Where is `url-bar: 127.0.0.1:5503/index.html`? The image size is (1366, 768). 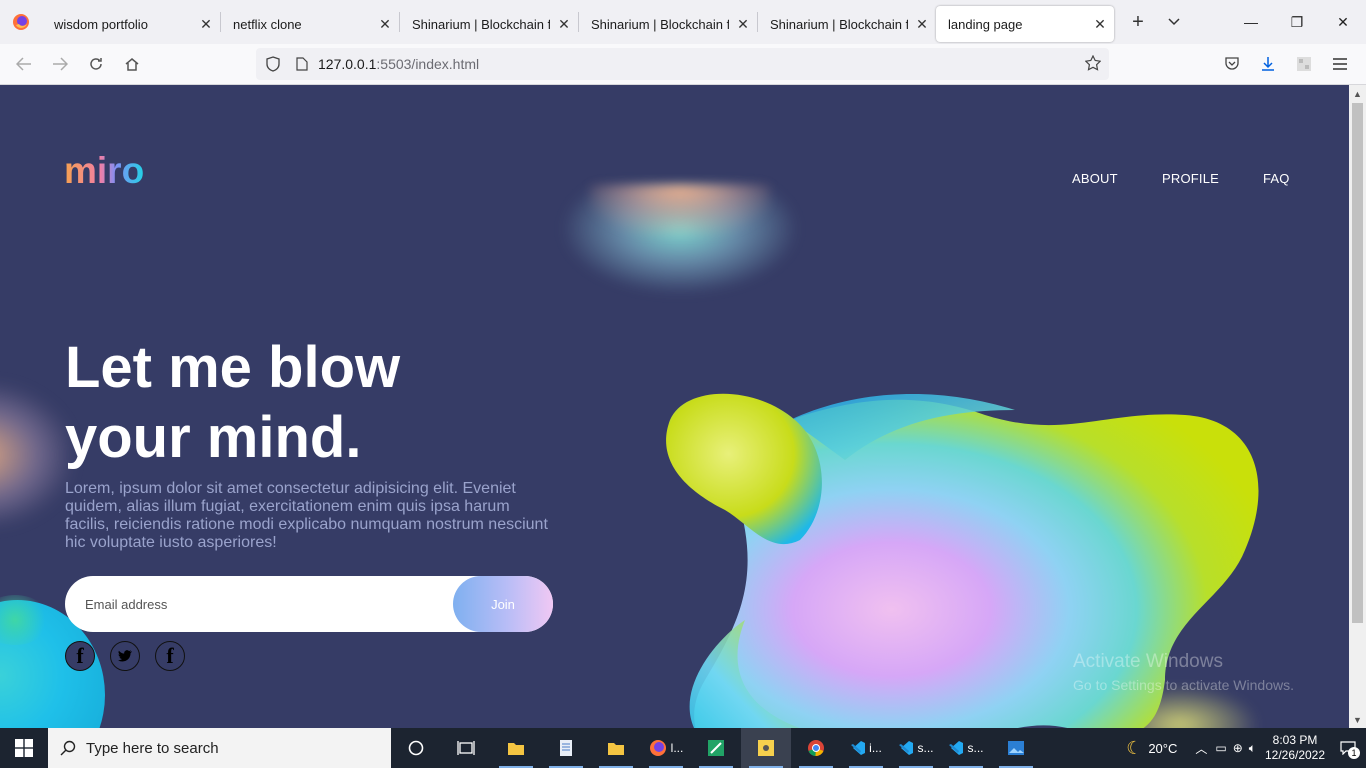 url-bar: 127.0.0.1:5503/index.html is located at coordinates (682, 64).